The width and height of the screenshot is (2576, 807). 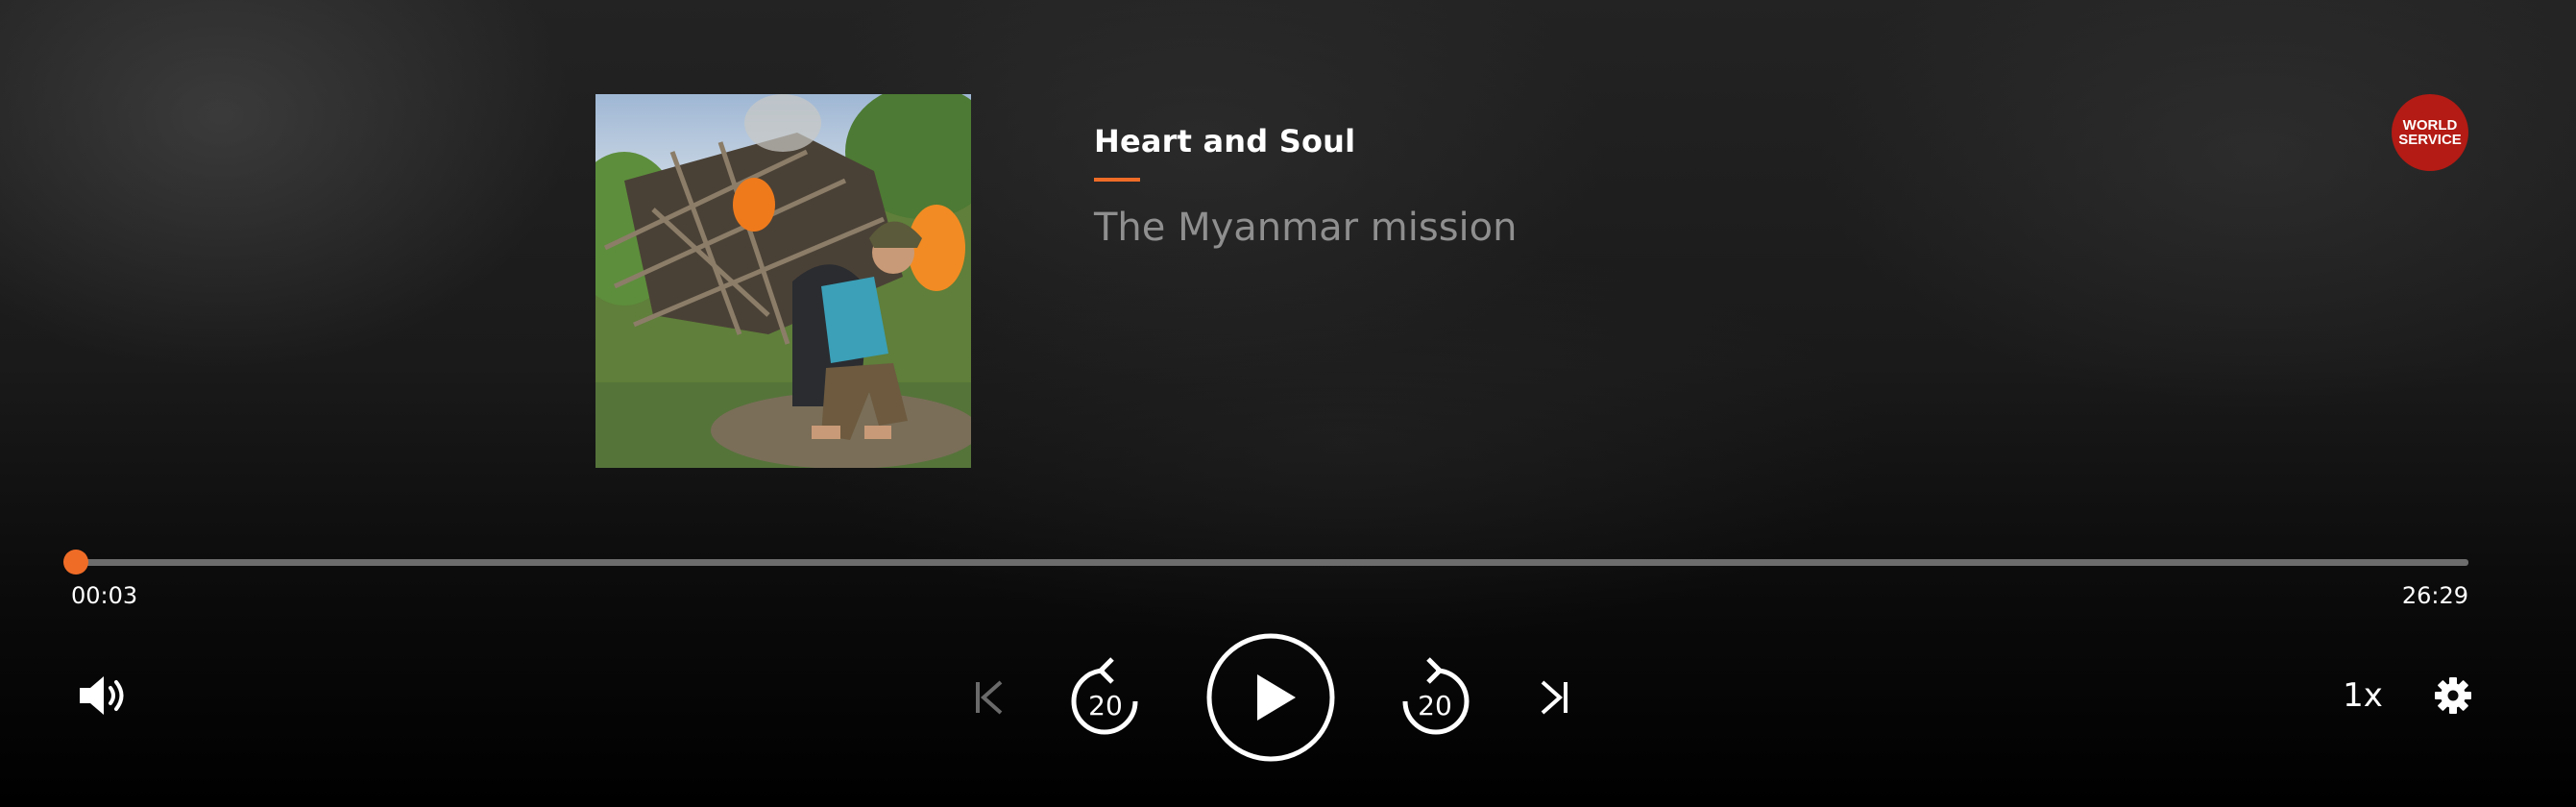 I want to click on settings-button, so click(x=2453, y=695).